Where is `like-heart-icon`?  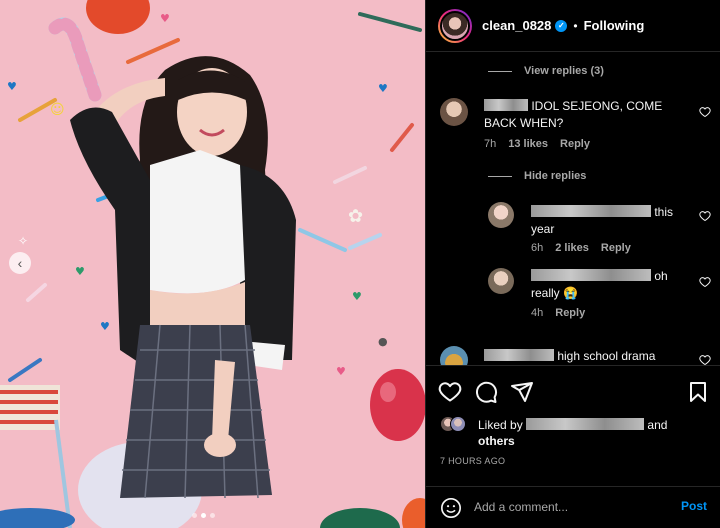
like-heart-icon is located at coordinates (450, 392).